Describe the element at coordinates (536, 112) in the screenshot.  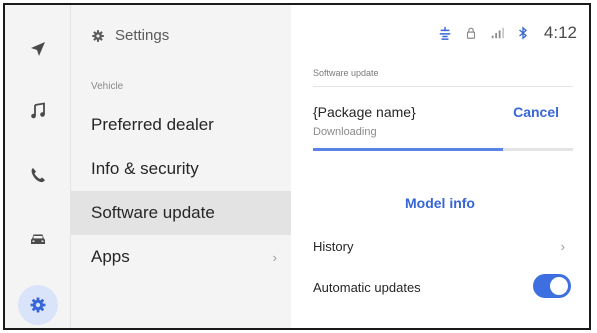
I see `cancel-button: Cancel` at that location.